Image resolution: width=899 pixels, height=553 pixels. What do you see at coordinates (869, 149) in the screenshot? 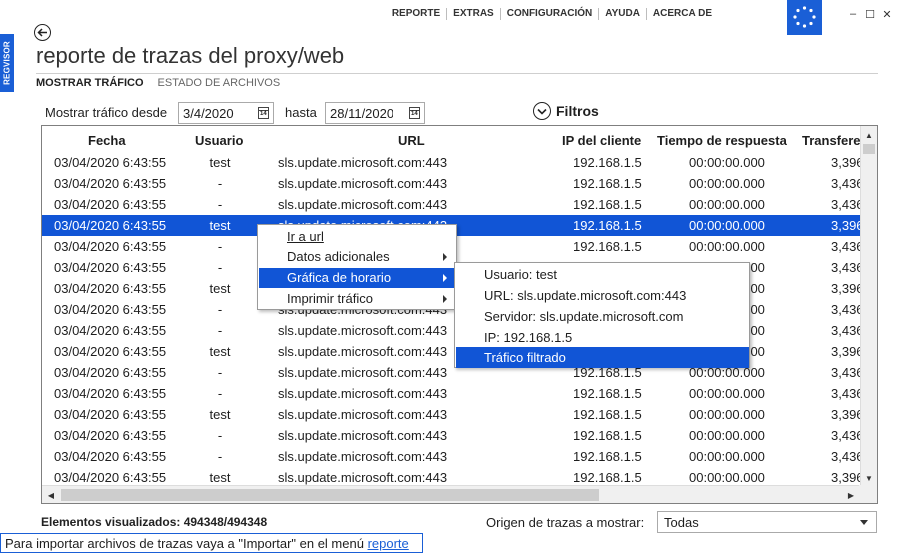
I see `vertical-scroll-thumb` at bounding box center [869, 149].